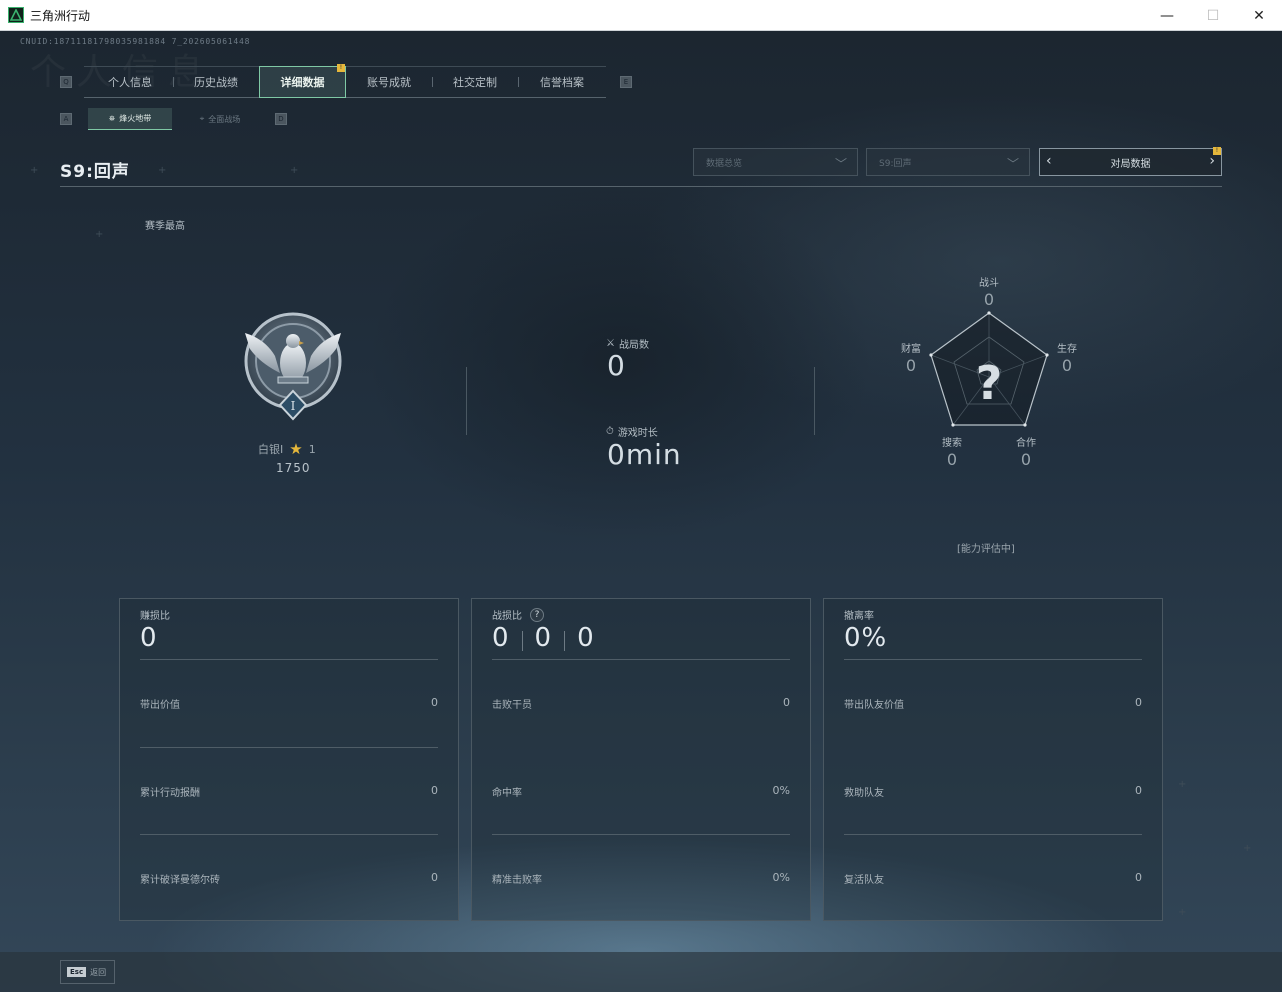 This screenshot has width=1282, height=992. What do you see at coordinates (112, 118) in the screenshot?
I see `beacon-icon: ⛯` at bounding box center [112, 118].